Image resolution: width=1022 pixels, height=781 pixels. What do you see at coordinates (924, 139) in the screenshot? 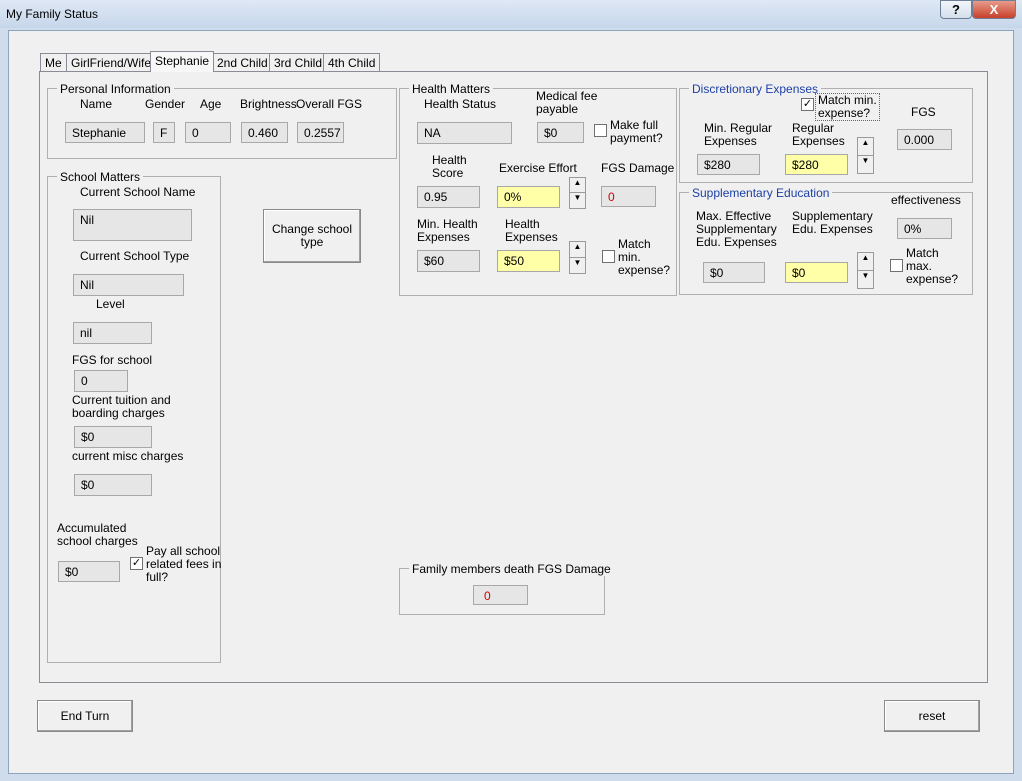
I see `discretionary-fgs-field: 0.000` at bounding box center [924, 139].